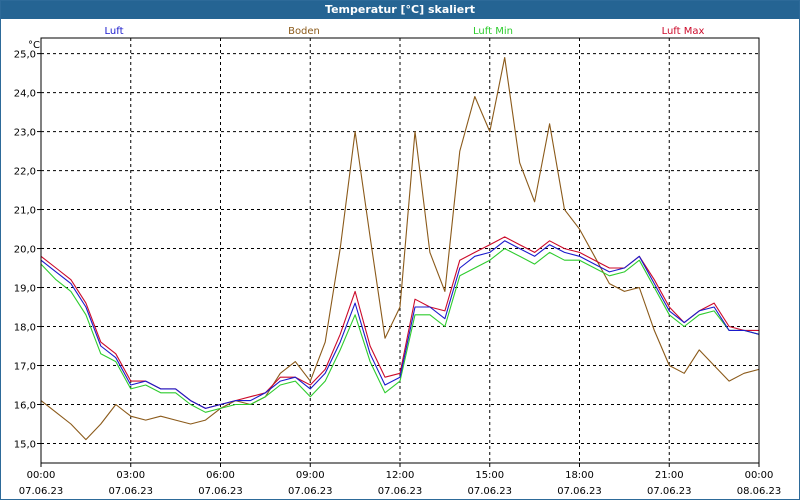 The width and height of the screenshot is (800, 500). I want to click on y-tick-label: 20,0, so click(25, 250).